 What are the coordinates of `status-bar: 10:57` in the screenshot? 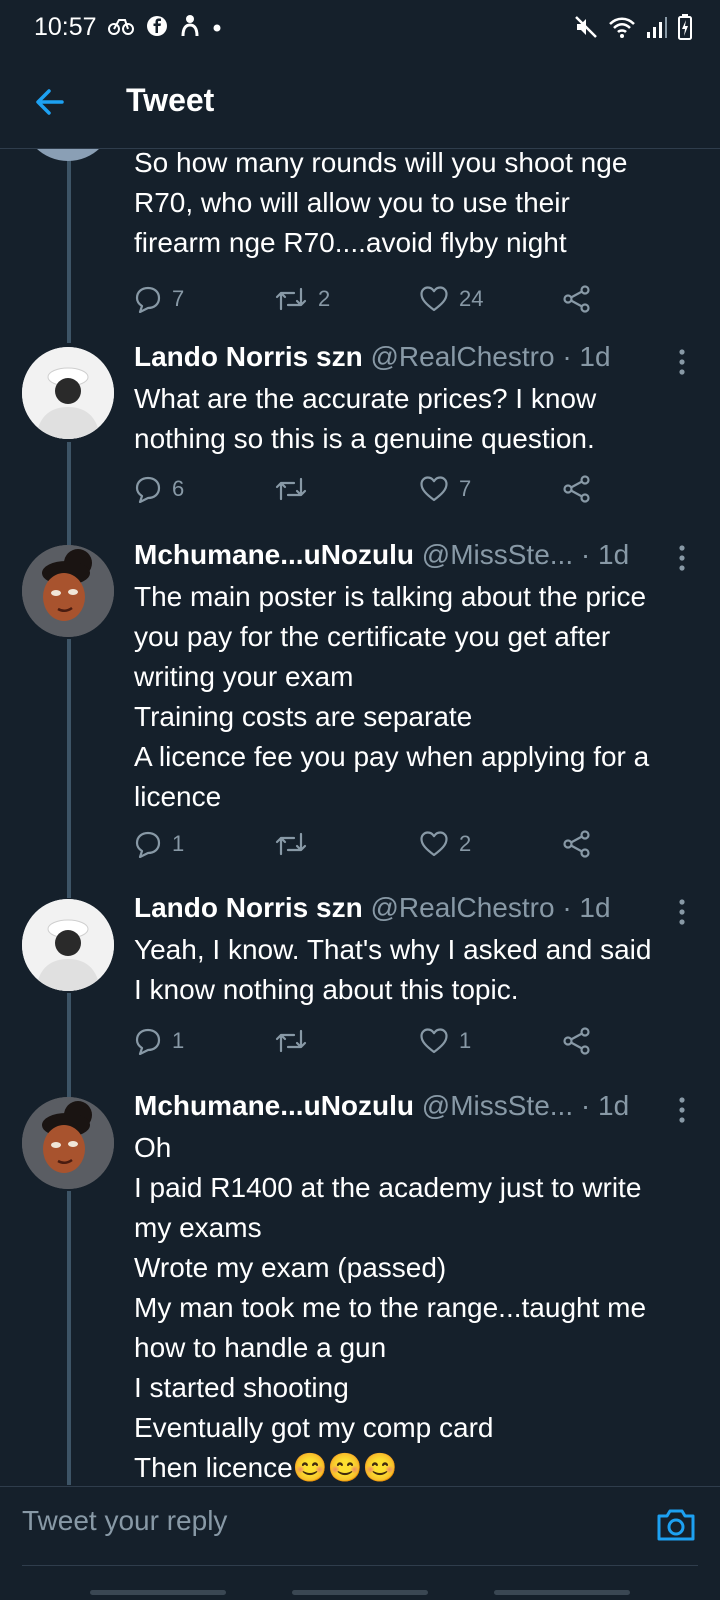 It's located at (360, 28).